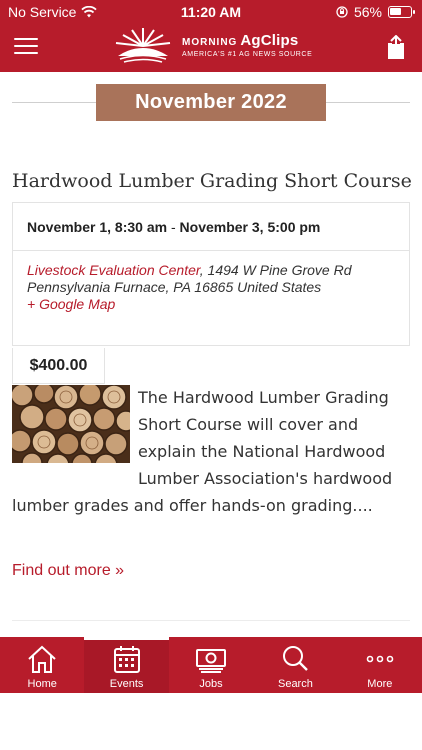  Describe the element at coordinates (247, 54) in the screenshot. I see `logo-tagline: AMERICA'S #1 AG NEWS SOURCE` at that location.